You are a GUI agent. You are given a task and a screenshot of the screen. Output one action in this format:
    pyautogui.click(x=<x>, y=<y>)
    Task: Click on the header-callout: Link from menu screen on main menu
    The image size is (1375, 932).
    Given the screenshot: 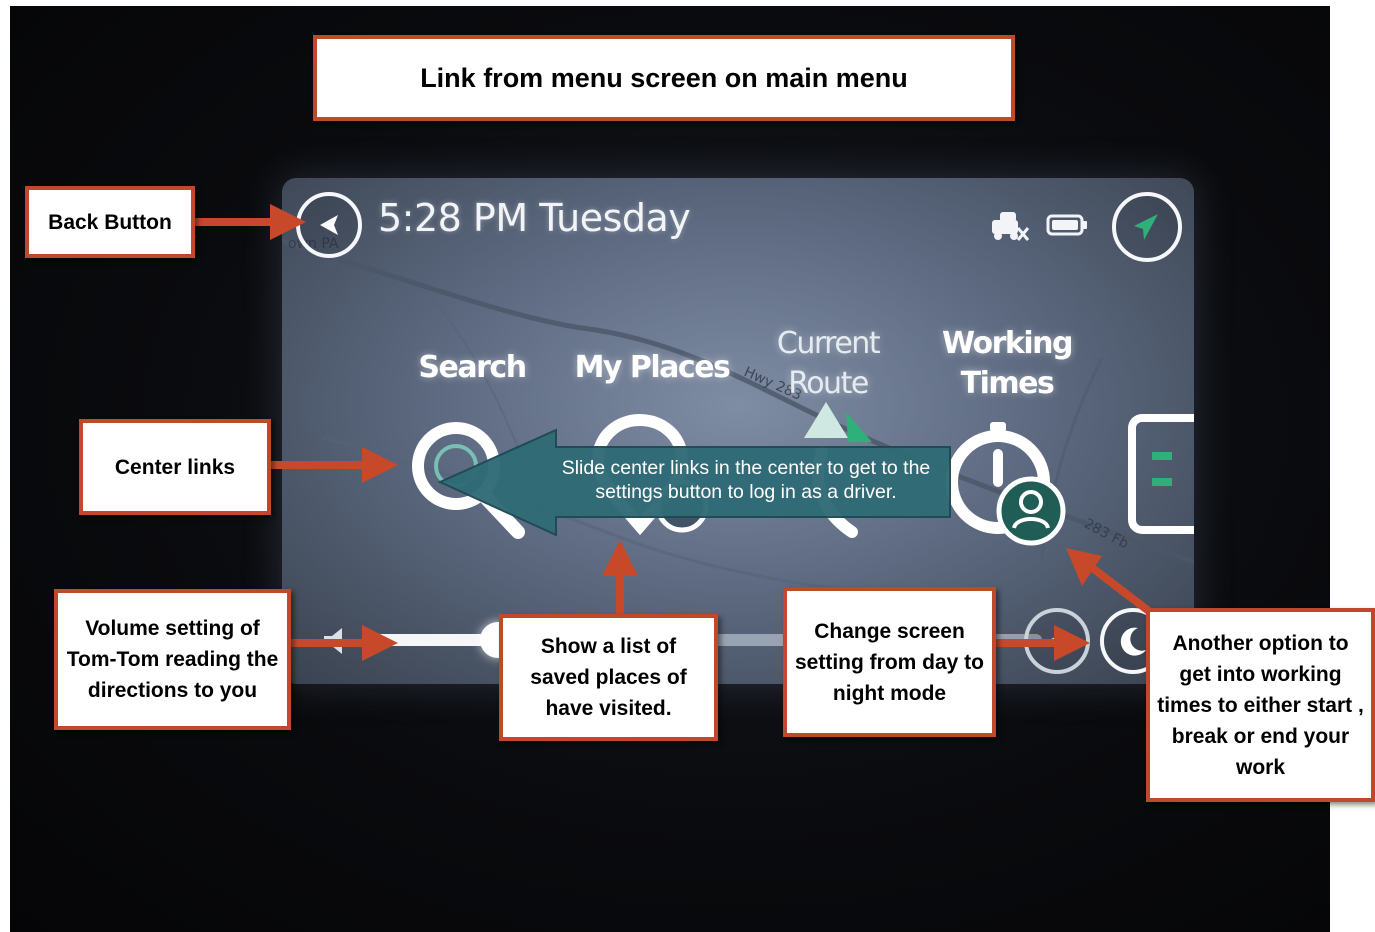 What is the action you would take?
    pyautogui.click(x=664, y=78)
    